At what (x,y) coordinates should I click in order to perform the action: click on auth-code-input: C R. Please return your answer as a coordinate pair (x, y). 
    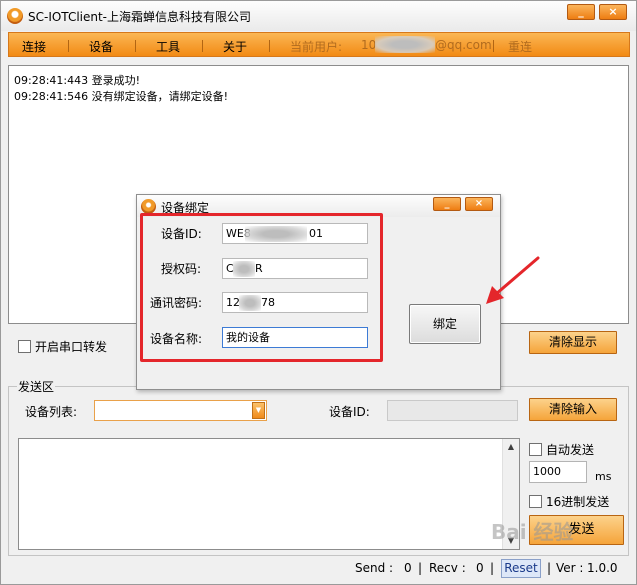
    Looking at the image, I should click on (295, 268).